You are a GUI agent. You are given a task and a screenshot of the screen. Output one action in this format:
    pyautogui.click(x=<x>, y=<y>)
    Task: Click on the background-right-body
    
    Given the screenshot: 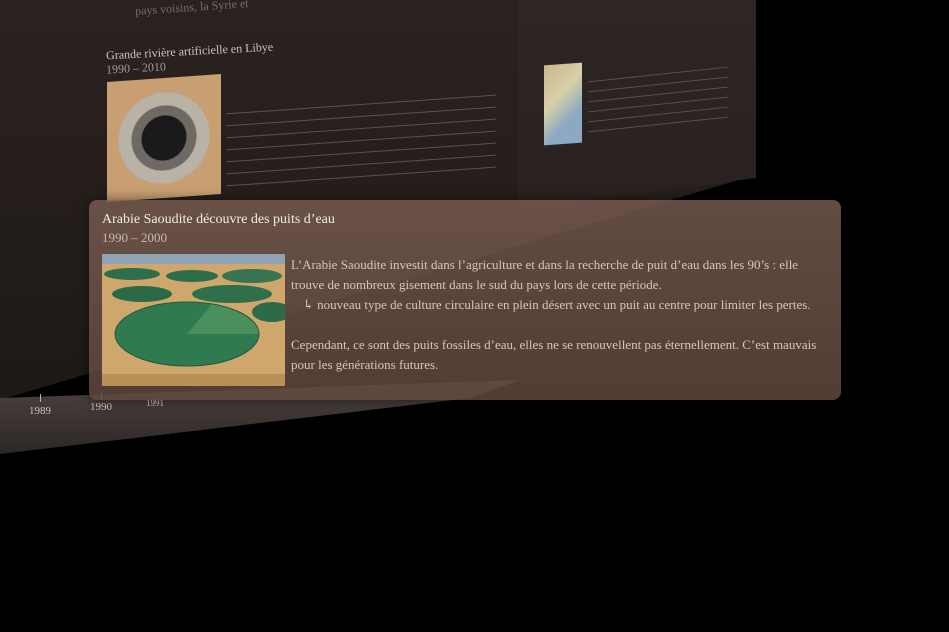 What is the action you would take?
    pyautogui.click(x=658, y=100)
    